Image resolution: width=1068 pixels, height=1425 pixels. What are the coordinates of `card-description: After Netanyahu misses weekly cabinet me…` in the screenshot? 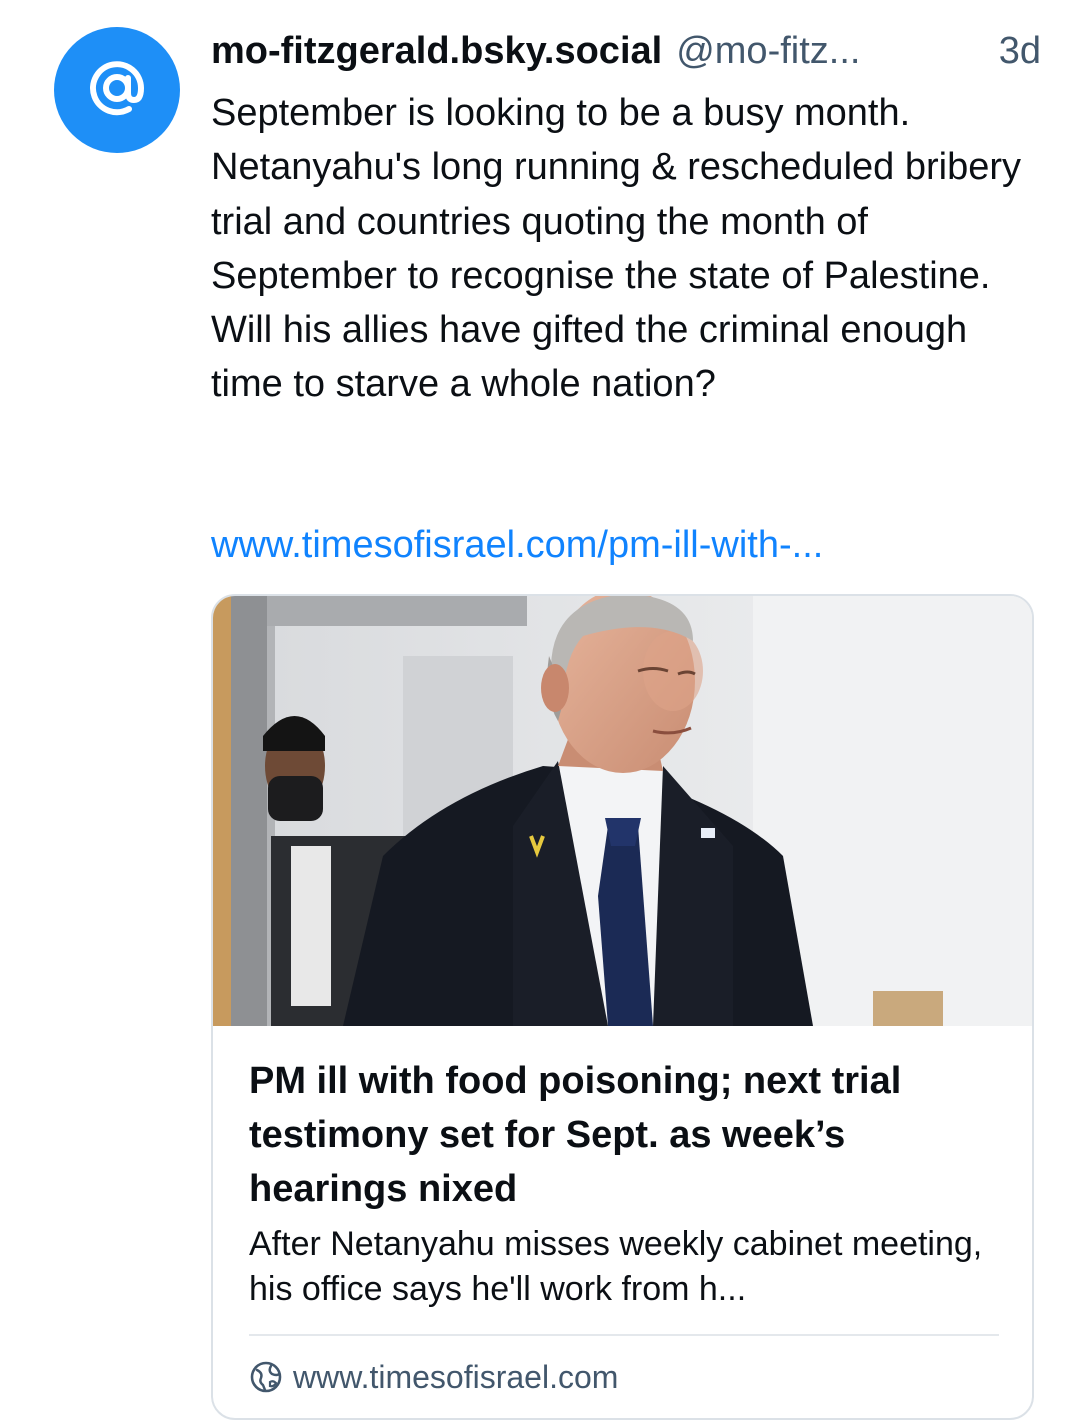 It's located at (616, 1266).